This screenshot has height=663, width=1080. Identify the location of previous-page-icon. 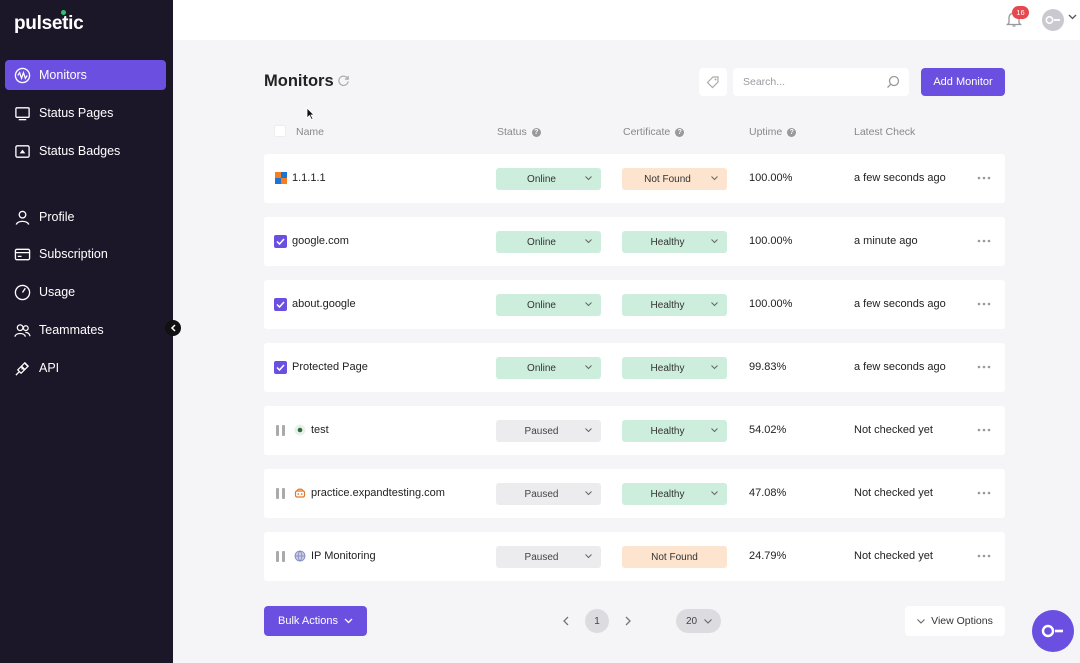
(566, 621).